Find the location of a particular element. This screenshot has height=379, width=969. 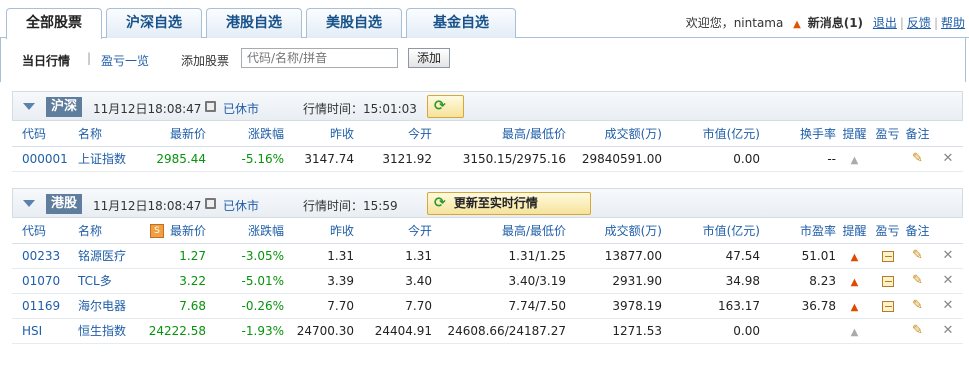

col-profit: 盈亏 is located at coordinates (887, 231).